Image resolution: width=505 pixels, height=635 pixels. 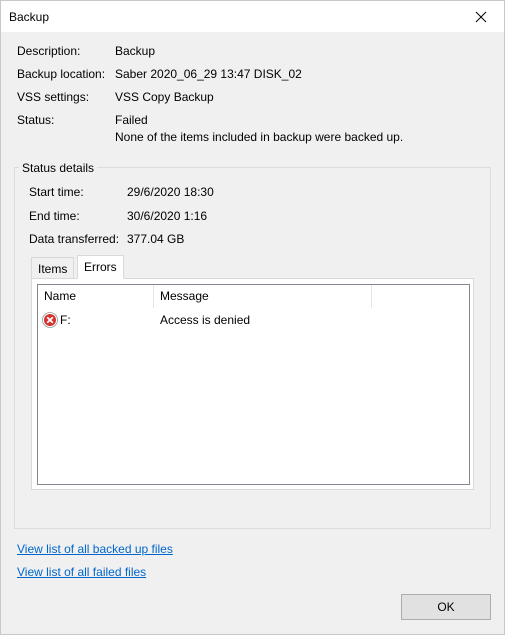 I want to click on item-message: Access is denied, so click(x=205, y=320).